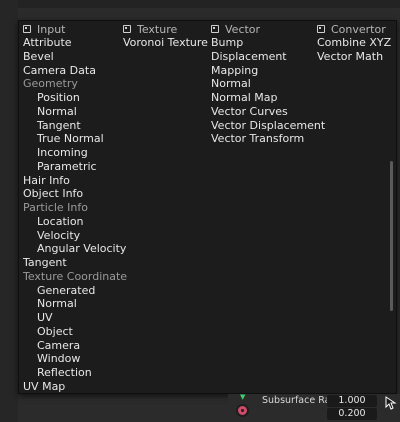 The height and width of the screenshot is (422, 400). Describe the element at coordinates (50, 84) in the screenshot. I see `menu-category-label: Geometry` at that location.